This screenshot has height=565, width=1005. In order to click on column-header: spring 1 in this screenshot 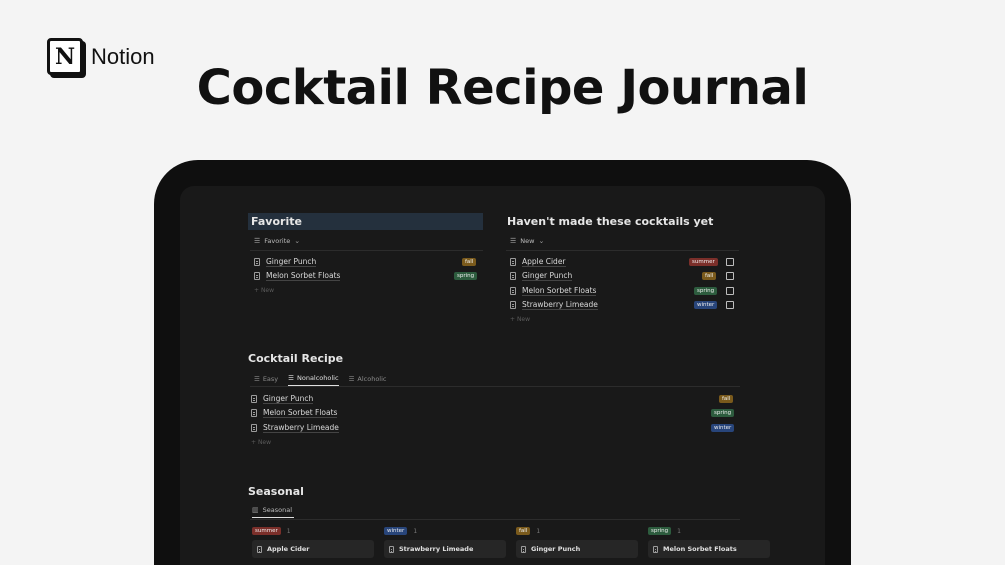, I will do `click(709, 531)`.